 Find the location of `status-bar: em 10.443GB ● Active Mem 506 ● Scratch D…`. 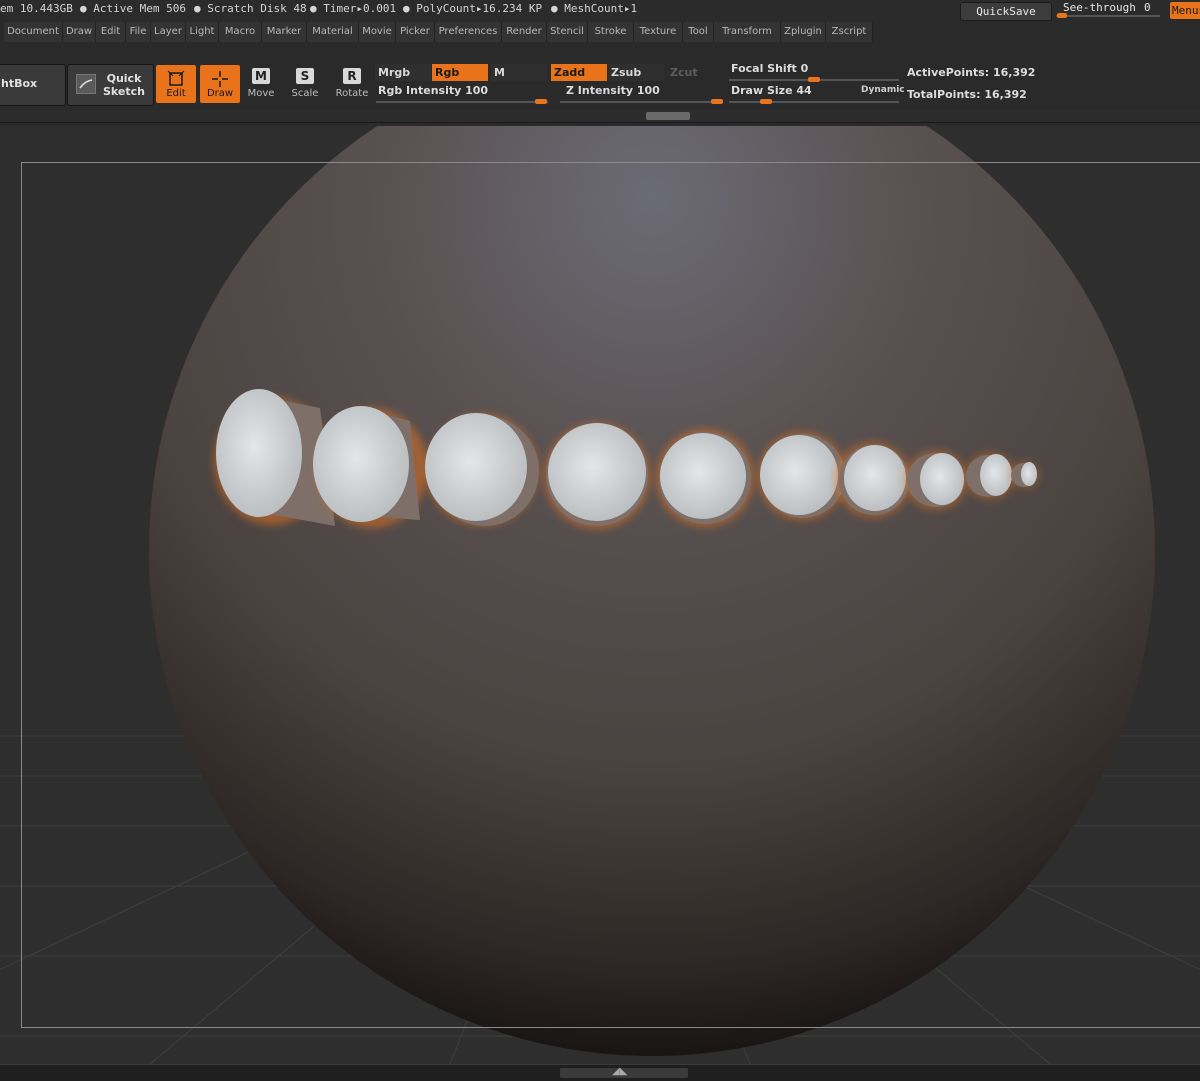

status-bar: em 10.443GB ● Active Mem 506 ● Scratch D… is located at coordinates (600, 10).